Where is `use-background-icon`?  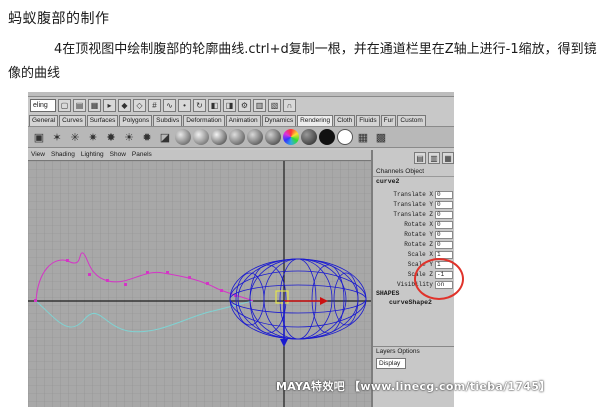 use-background-icon is located at coordinates (345, 137).